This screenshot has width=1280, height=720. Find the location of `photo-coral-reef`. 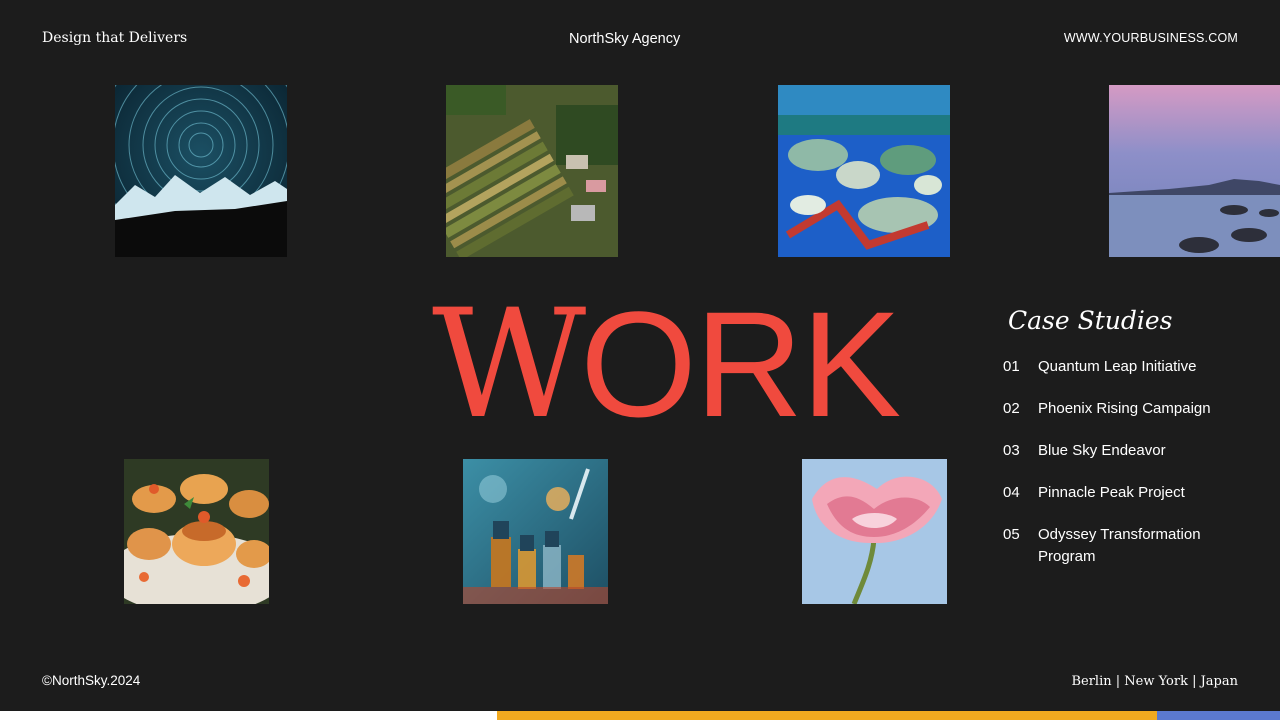

photo-coral-reef is located at coordinates (864, 171).